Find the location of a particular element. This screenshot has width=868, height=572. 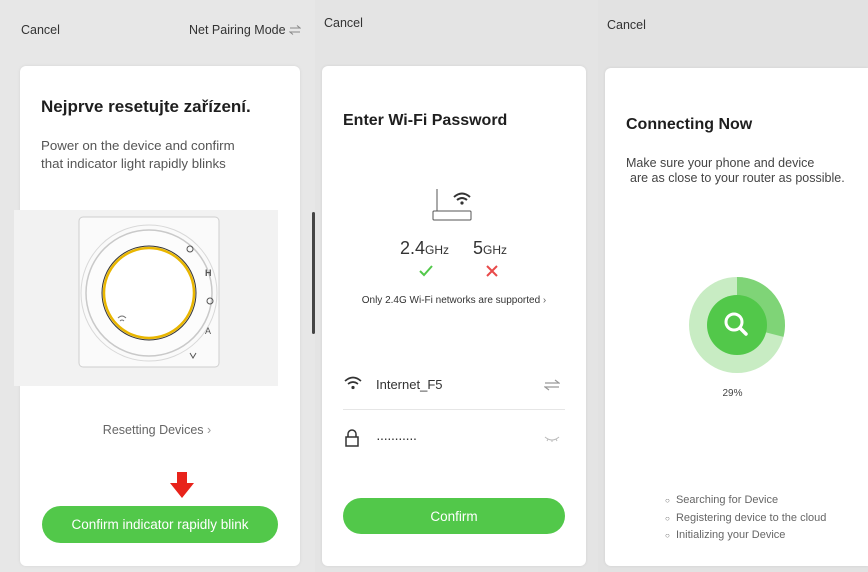

switch-arrows-icon is located at coordinates (294, 30).